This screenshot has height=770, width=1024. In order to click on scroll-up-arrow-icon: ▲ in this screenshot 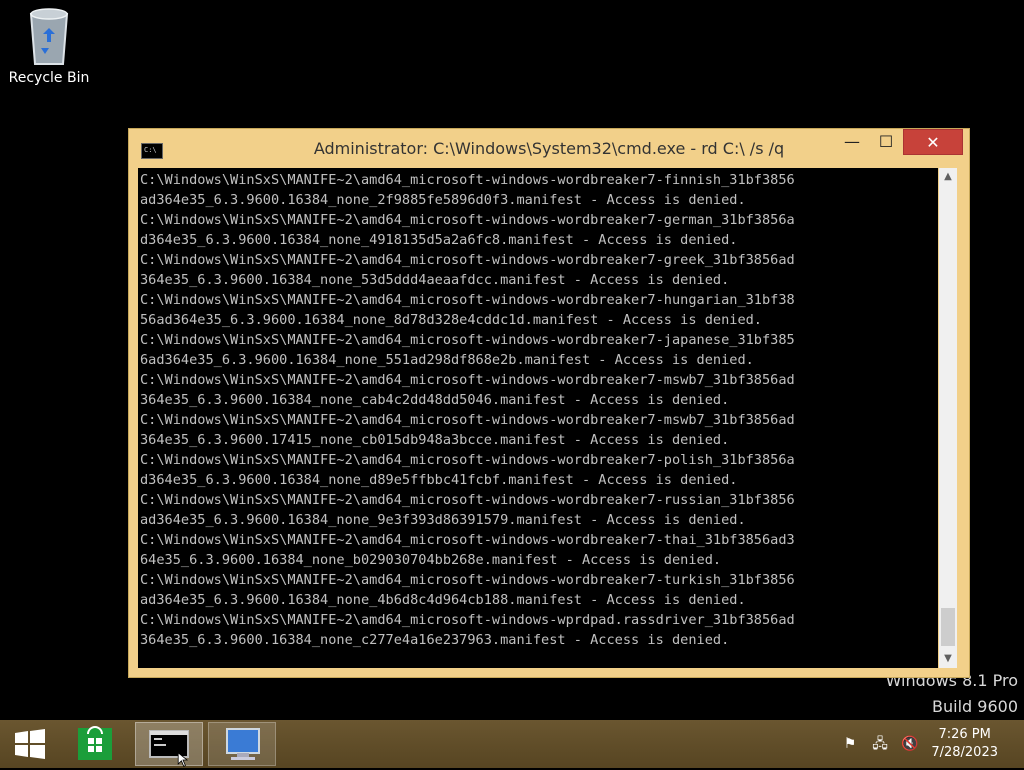, I will do `click(948, 177)`.